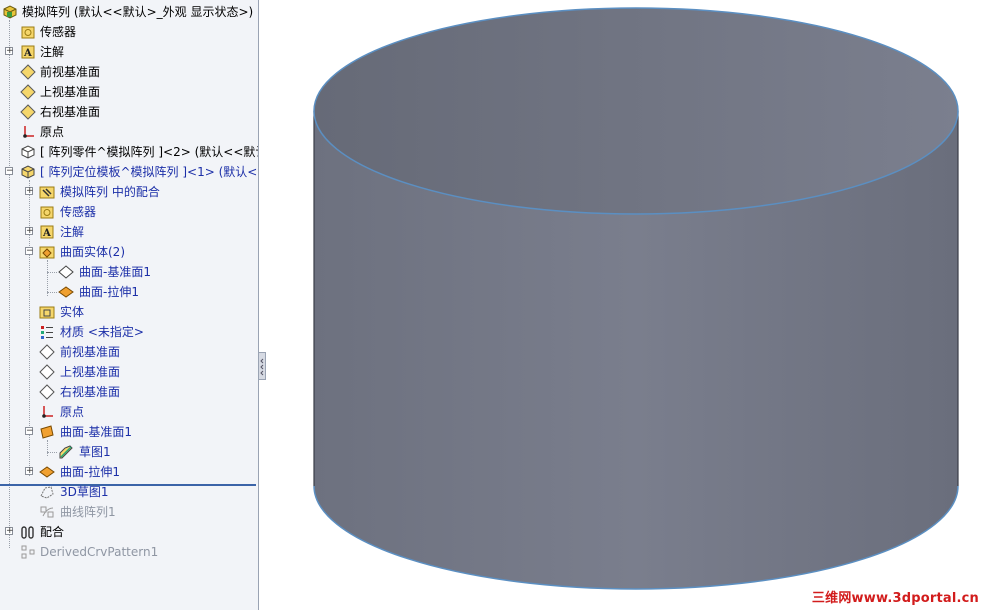 The height and width of the screenshot is (614, 997). Describe the element at coordinates (99, 552) in the screenshot. I see `tree-item-label: DerivedCrvPattern1` at that location.